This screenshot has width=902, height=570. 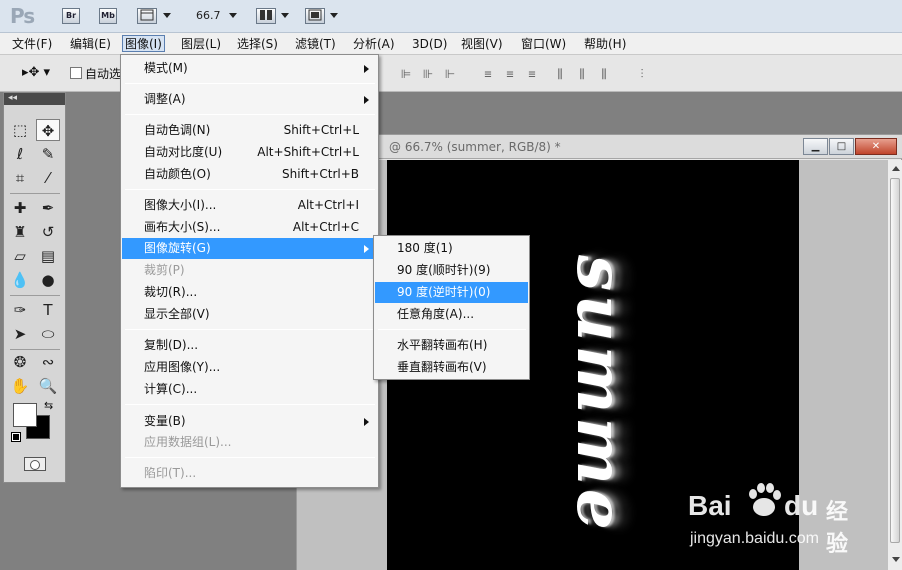 What do you see at coordinates (48, 130) in the screenshot?
I see `move-tool-icon: ✥` at bounding box center [48, 130].